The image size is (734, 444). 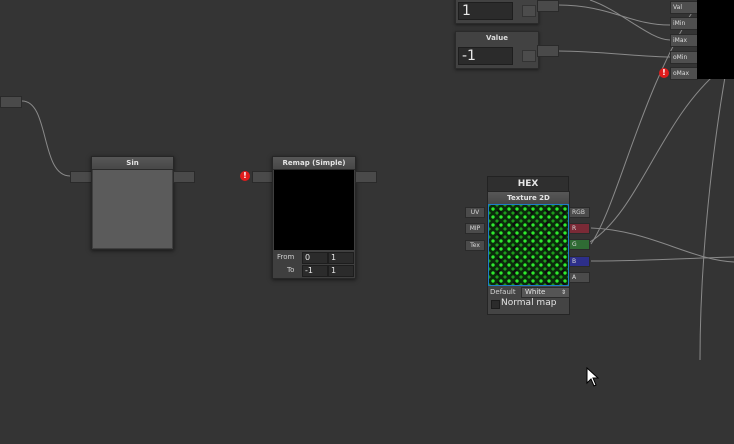 I want to click on remap-from-row: From 0 1, so click(x=314, y=257).